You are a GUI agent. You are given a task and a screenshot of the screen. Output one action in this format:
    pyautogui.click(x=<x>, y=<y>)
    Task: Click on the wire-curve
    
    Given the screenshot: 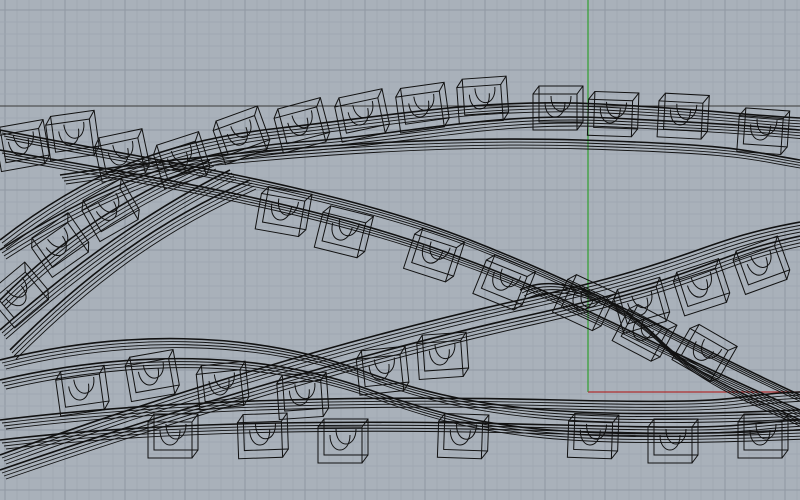 What is the action you would take?
    pyautogui.click(x=134, y=271)
    